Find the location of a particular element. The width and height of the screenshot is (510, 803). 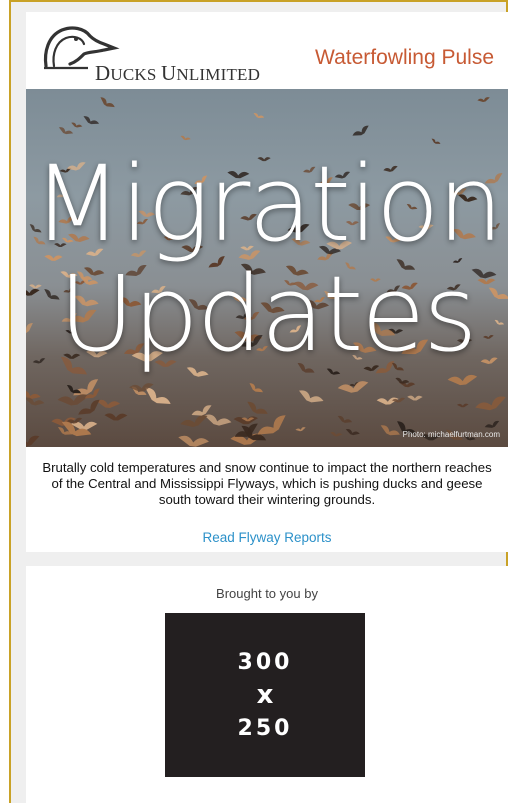

ad-x-label: x is located at coordinates (265, 694).